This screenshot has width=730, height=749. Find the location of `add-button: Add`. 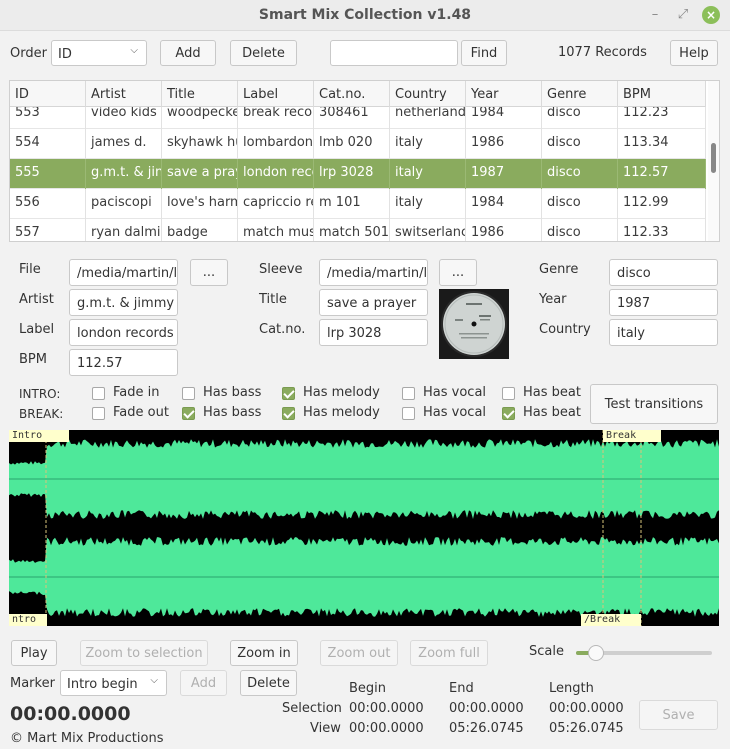

add-button: Add is located at coordinates (188, 53).